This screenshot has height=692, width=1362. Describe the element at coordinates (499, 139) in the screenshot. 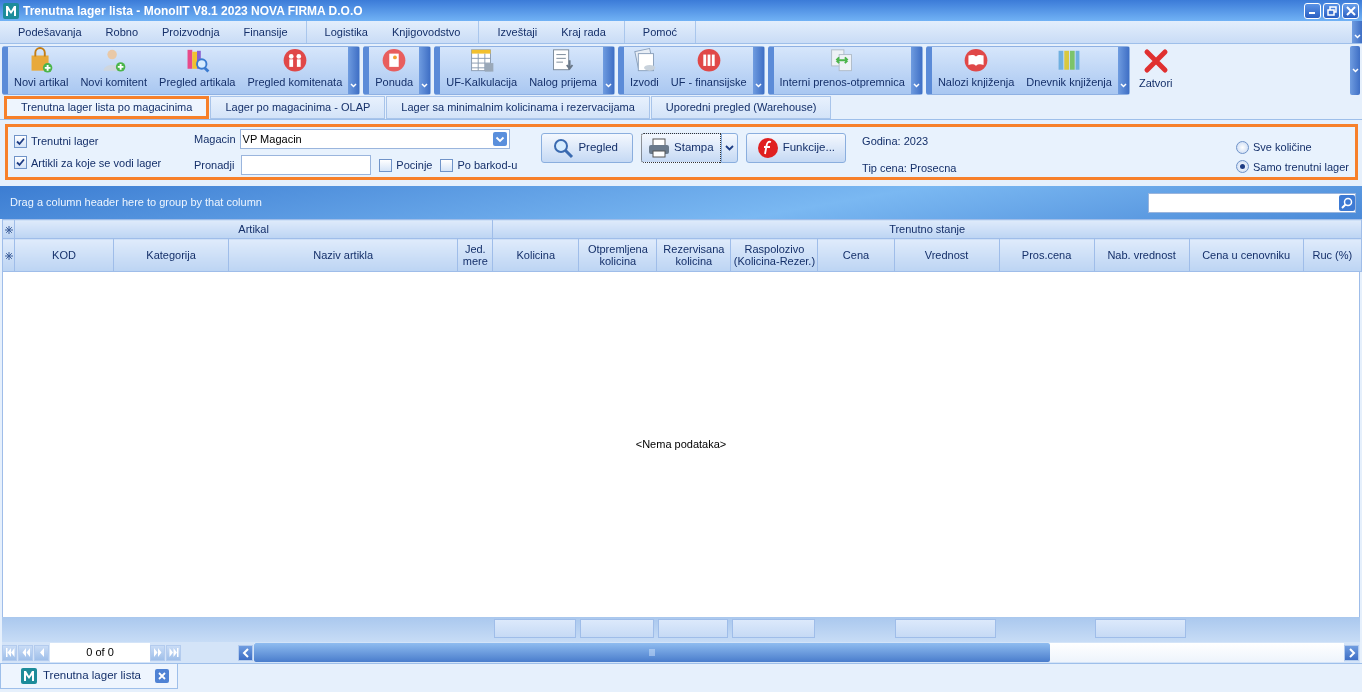

I see `dropdown-icon` at that location.